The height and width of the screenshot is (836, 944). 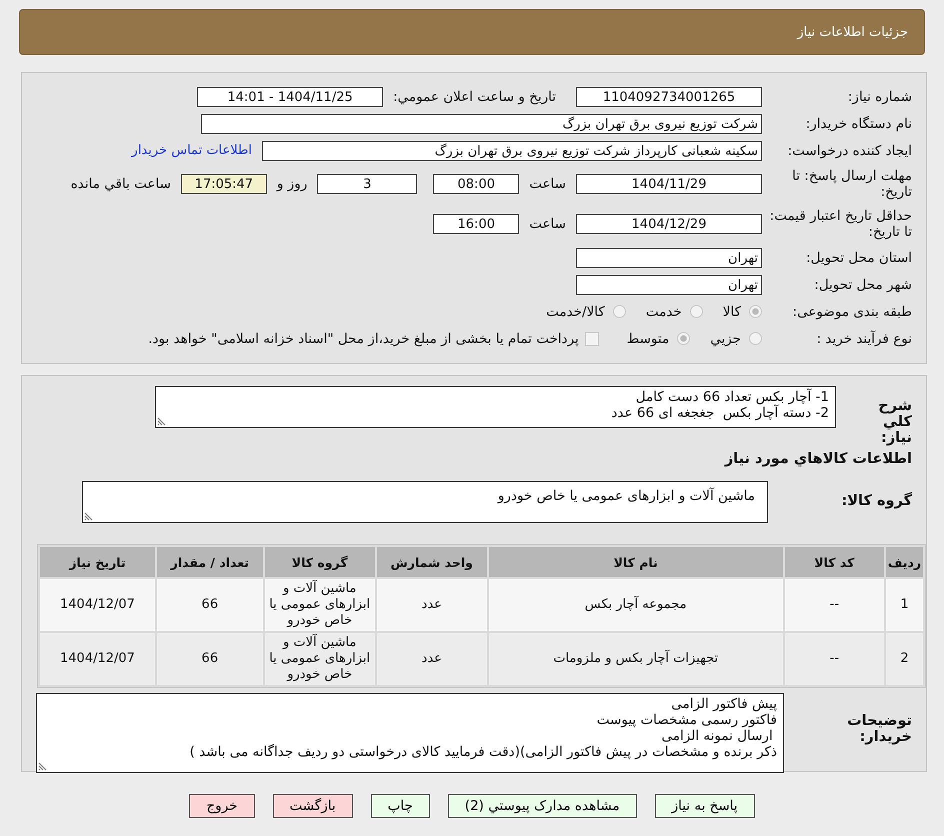 I want to click on column-header: تاریخ نیاز, so click(x=97, y=562).